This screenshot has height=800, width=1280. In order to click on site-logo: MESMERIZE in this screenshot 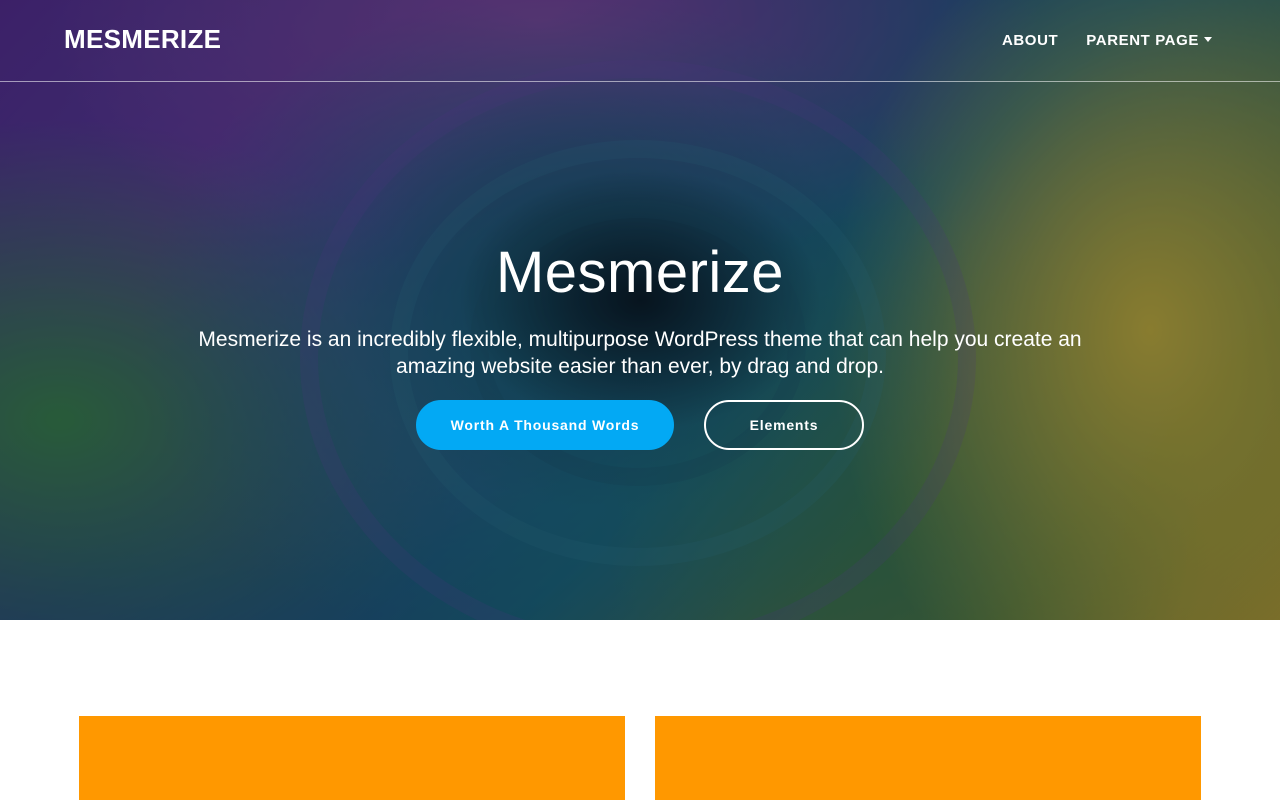, I will do `click(142, 39)`.